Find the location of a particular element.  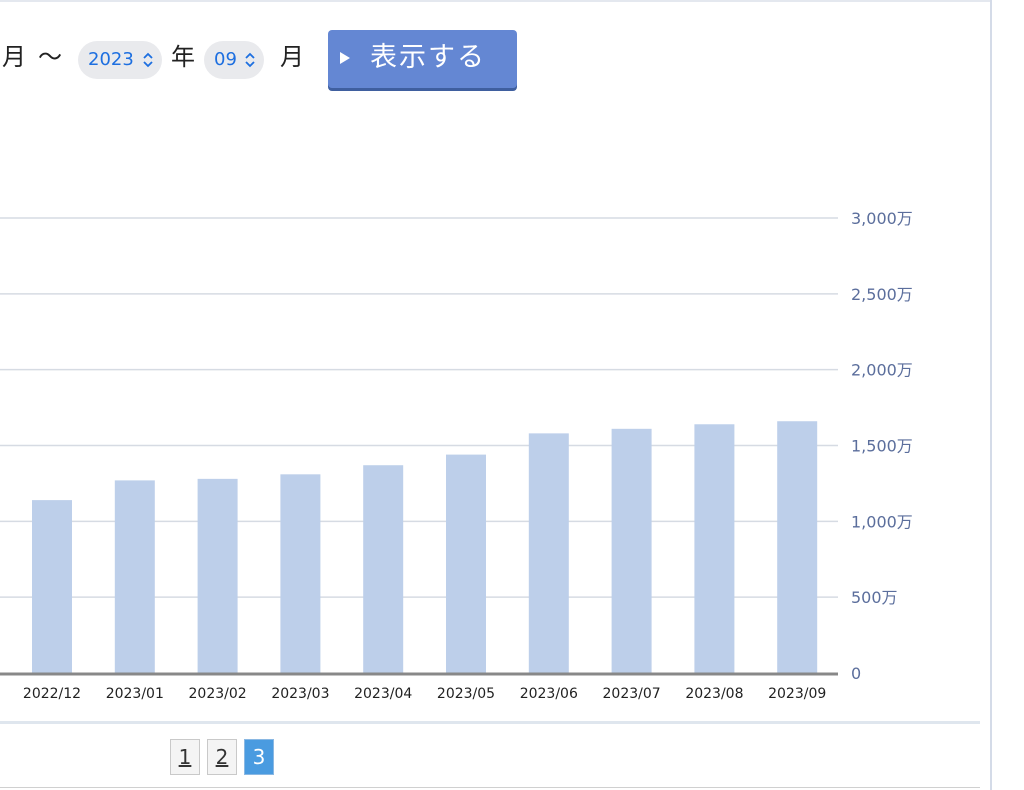

x-tick-label: 2023/01 is located at coordinates (135, 694).